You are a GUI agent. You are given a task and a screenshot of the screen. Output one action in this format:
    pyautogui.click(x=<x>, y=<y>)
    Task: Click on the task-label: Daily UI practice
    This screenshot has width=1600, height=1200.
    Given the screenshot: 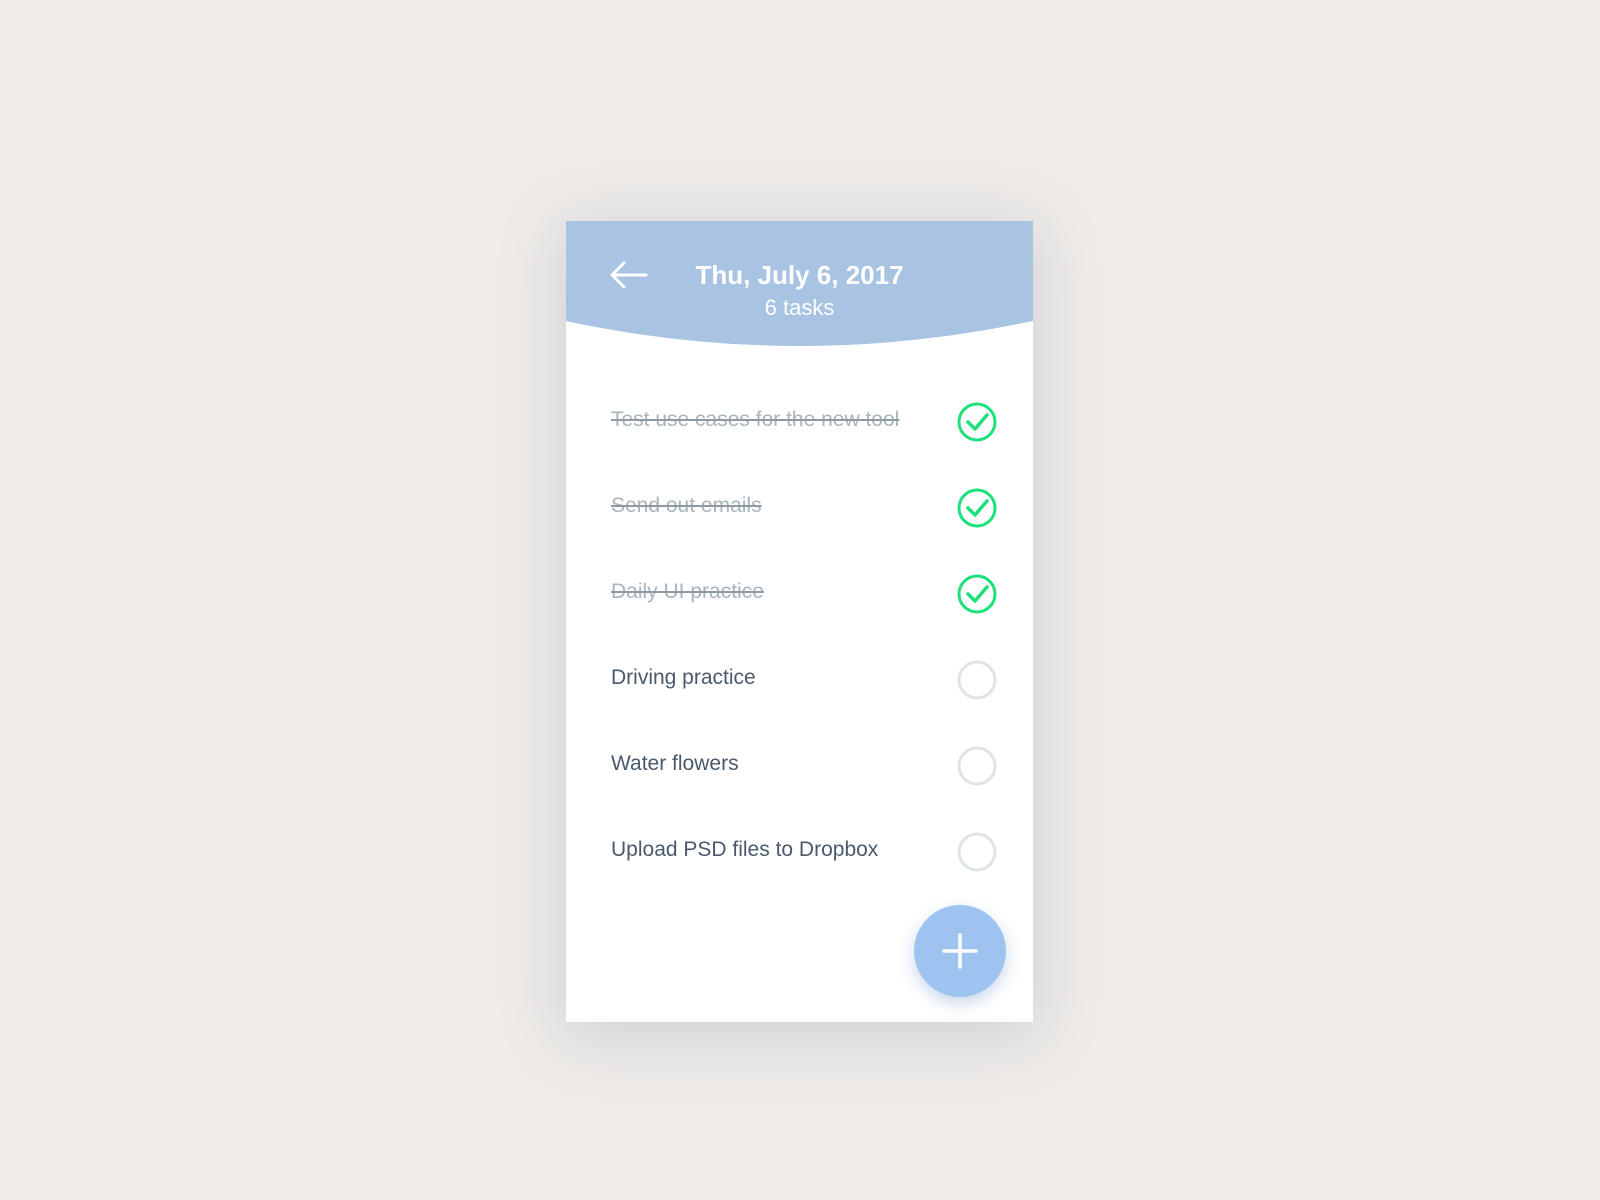 What is the action you would take?
    pyautogui.click(x=687, y=592)
    